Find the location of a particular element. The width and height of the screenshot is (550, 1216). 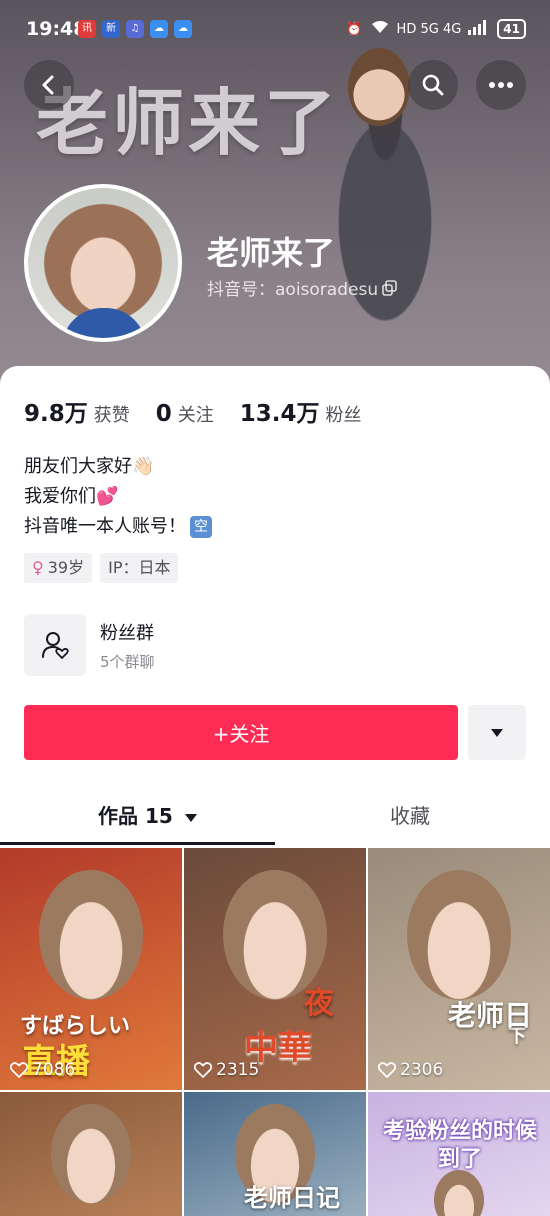

douyin-id: 抖音号：aoisoradesu is located at coordinates (302, 287).